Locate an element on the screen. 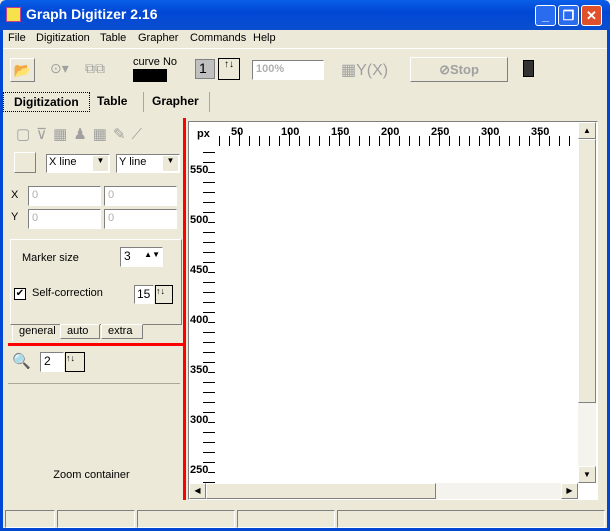 The height and width of the screenshot is (531, 610). scroll-down-button: ▼ is located at coordinates (587, 474).